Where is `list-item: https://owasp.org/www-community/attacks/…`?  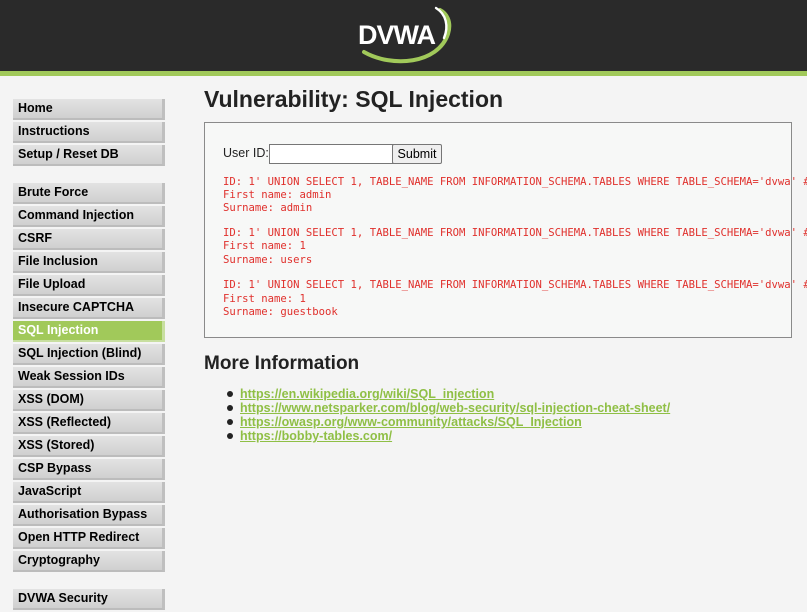
list-item: https://owasp.org/www-community/attacks/… is located at coordinates (446, 422).